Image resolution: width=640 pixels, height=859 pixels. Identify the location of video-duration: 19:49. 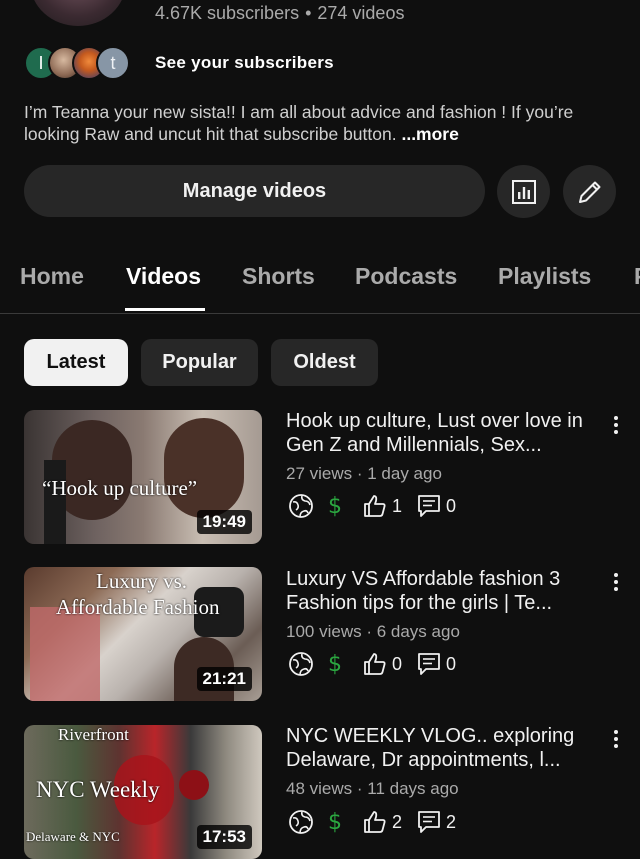
(224, 522).